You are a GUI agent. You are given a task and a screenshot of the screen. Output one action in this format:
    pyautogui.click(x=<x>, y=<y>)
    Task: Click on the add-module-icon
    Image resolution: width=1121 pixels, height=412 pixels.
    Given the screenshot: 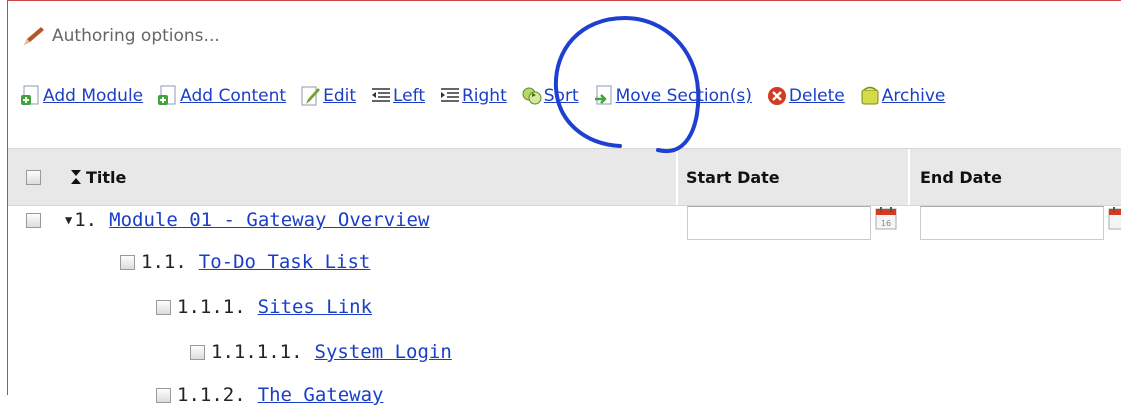 What is the action you would take?
    pyautogui.click(x=30, y=95)
    